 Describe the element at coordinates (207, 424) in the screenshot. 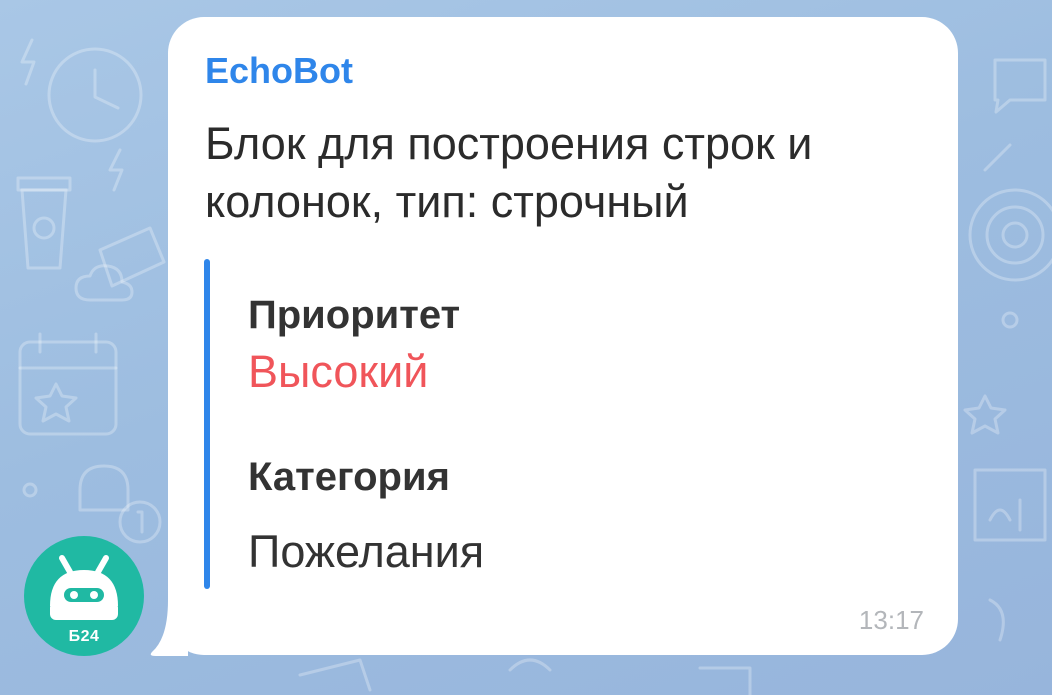

I see `attachment-accent-bar` at that location.